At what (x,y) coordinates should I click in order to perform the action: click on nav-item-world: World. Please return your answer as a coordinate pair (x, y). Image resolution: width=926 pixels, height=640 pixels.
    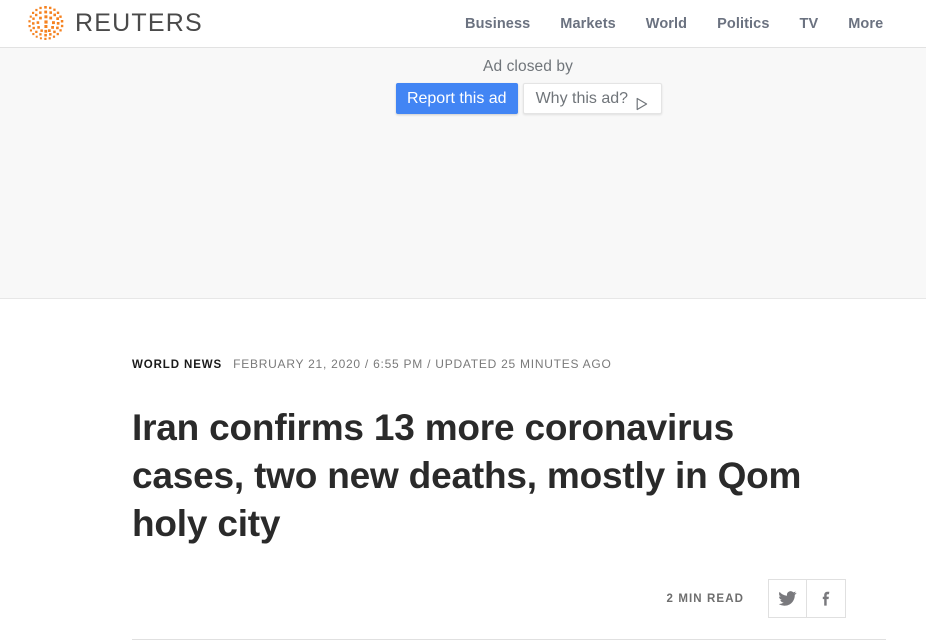
    Looking at the image, I should click on (666, 24).